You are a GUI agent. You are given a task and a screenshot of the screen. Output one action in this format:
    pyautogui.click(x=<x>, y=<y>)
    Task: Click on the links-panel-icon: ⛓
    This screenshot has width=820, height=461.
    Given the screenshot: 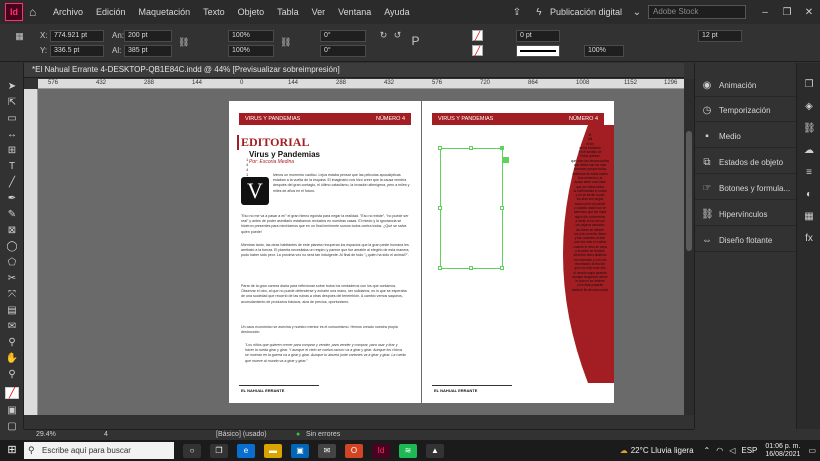 What is the action you would take?
    pyautogui.click(x=809, y=129)
    